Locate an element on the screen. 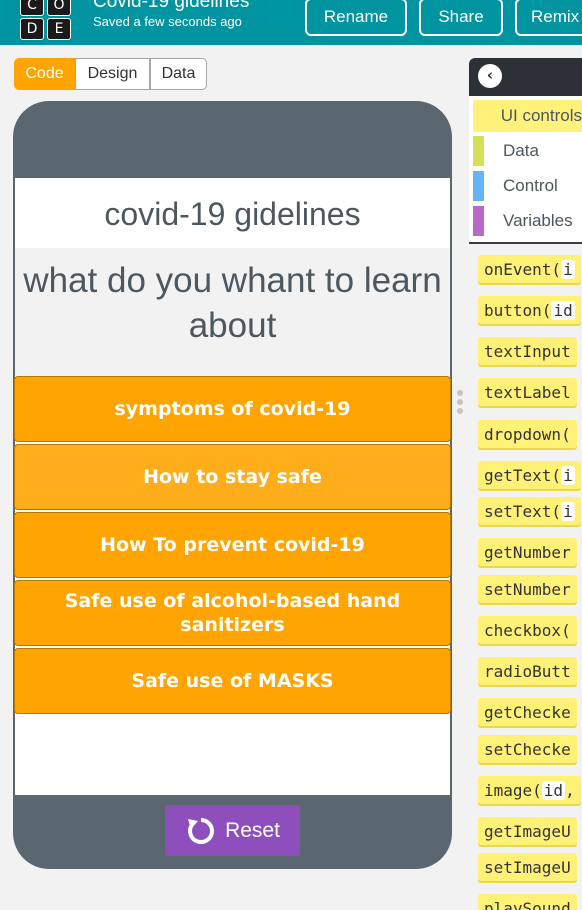 This screenshot has width=582, height=910. save-status: Saved a few seconds ago is located at coordinates (167, 21).